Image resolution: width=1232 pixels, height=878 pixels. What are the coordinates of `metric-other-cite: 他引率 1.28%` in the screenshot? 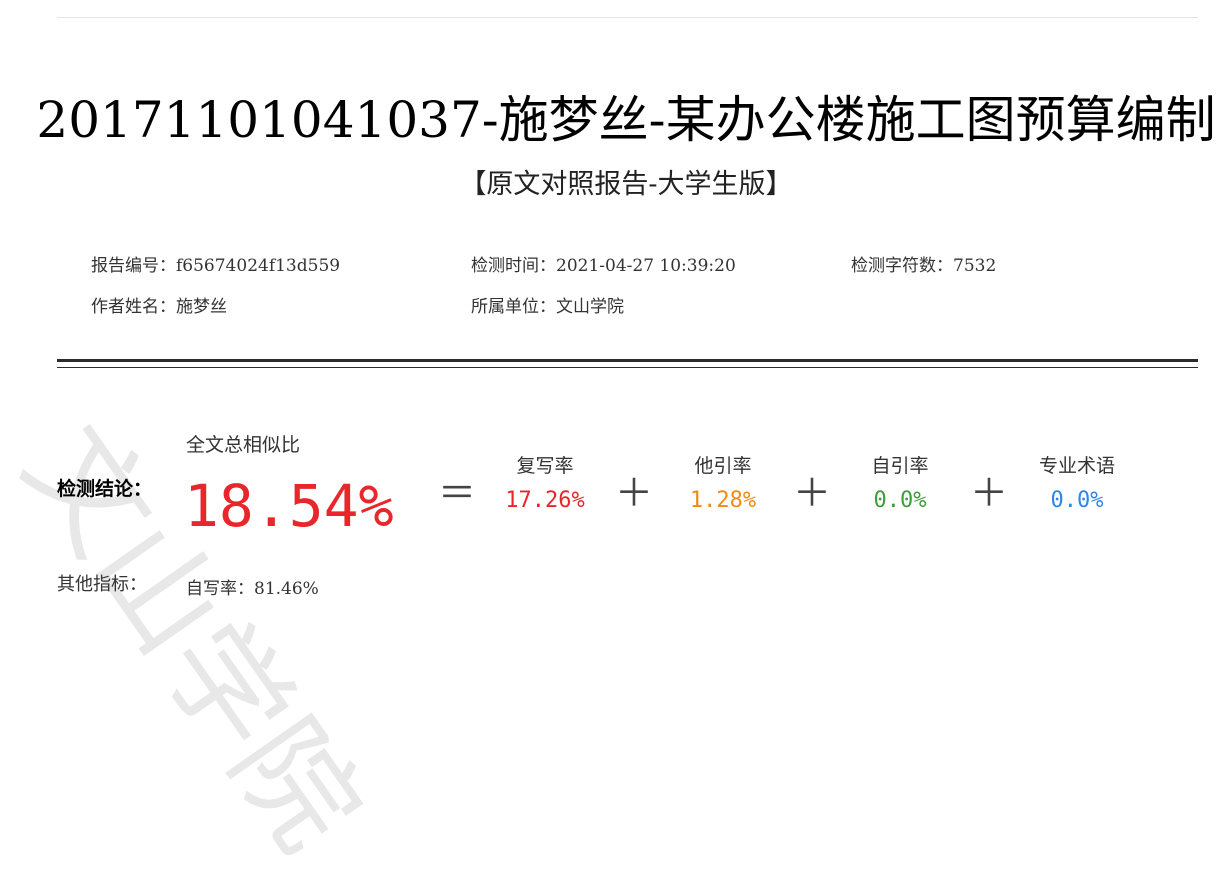 It's located at (723, 482).